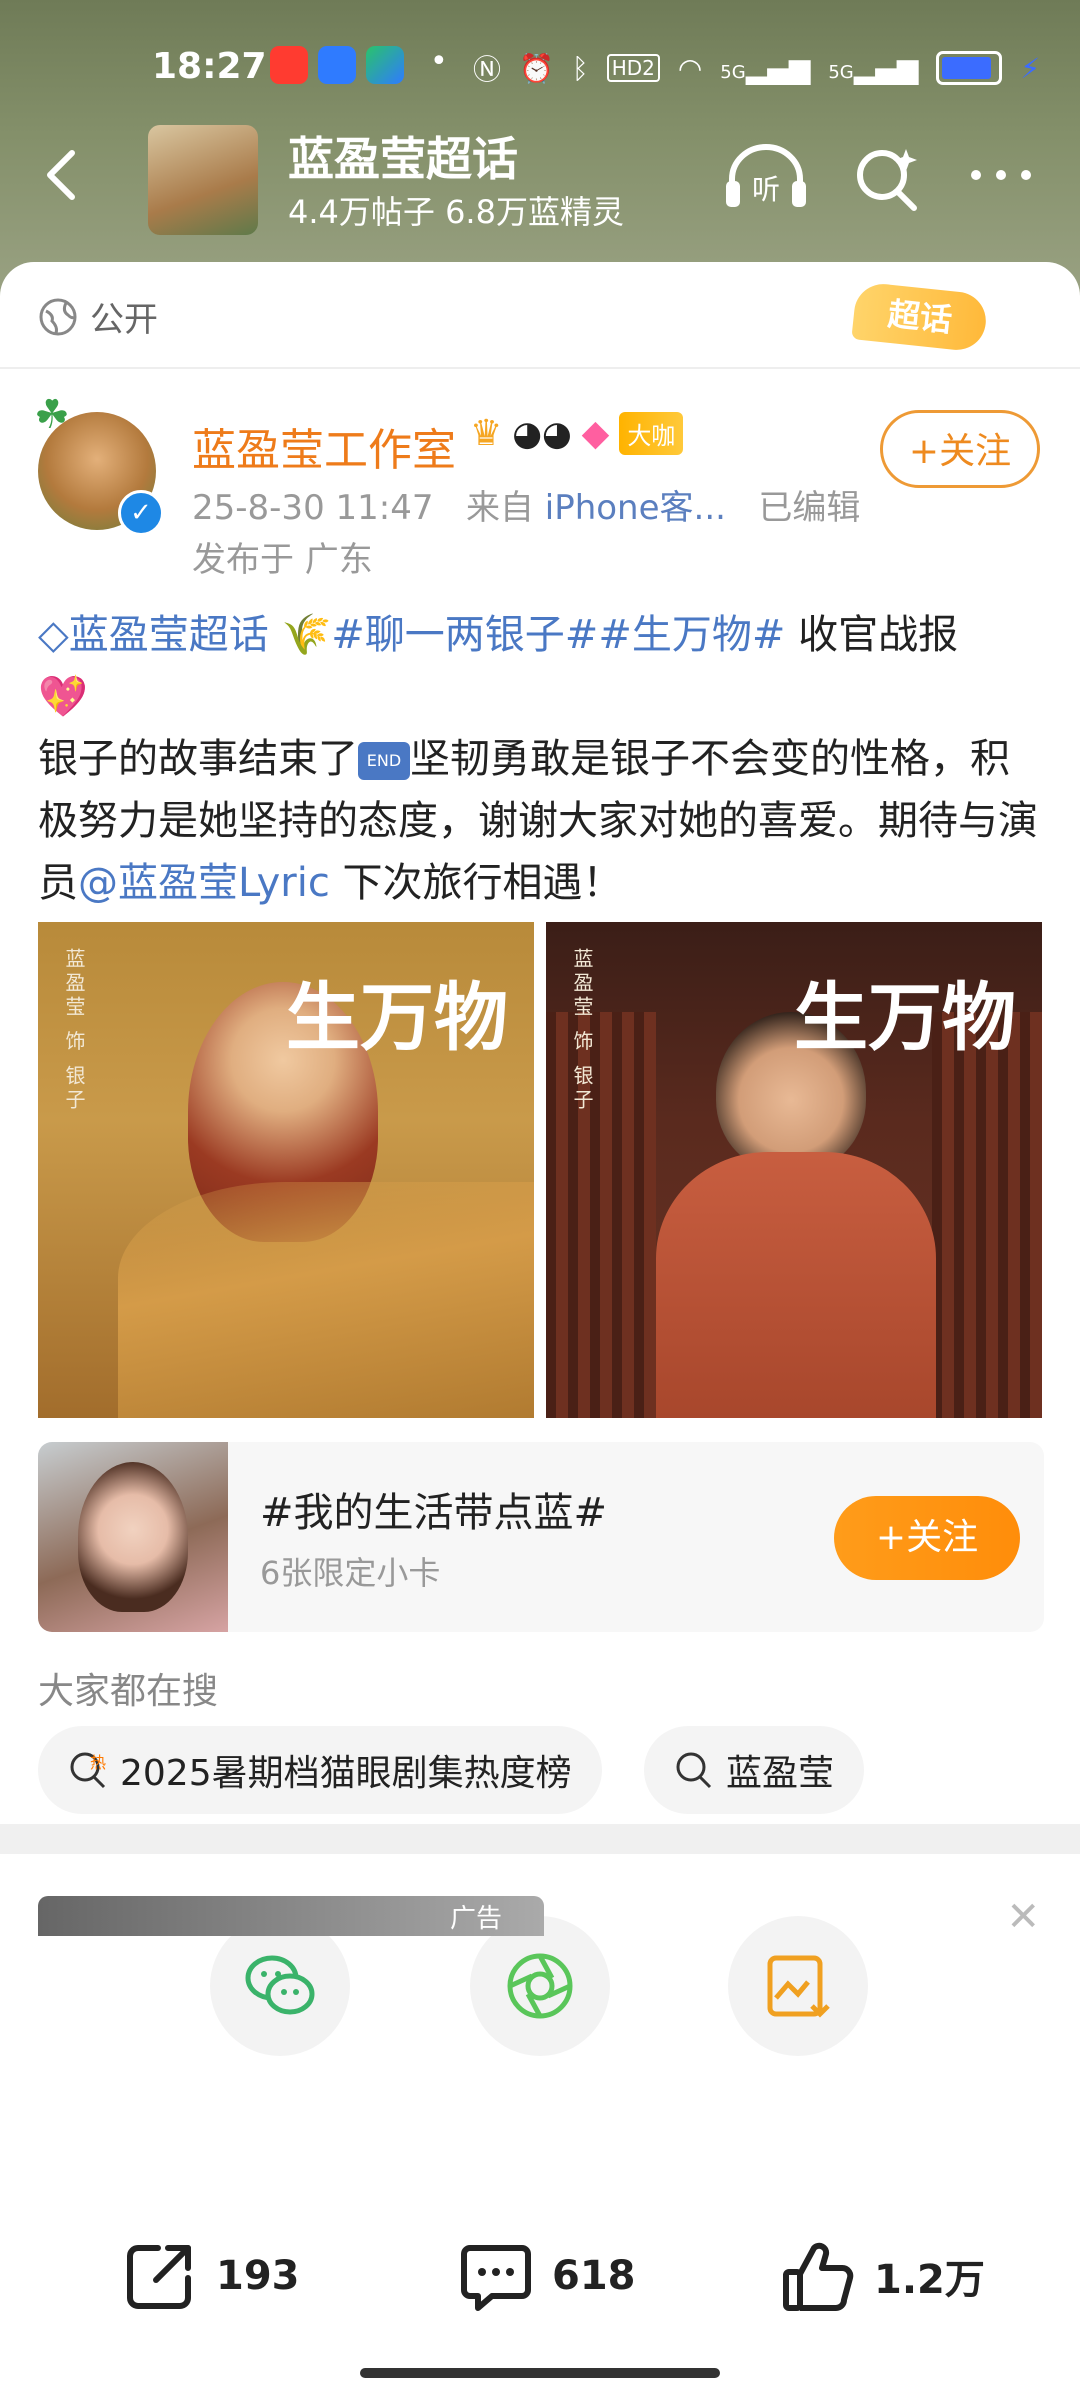 The image size is (1080, 2400). What do you see at coordinates (198, 759) in the screenshot?
I see `post-text-body-1: 银子的故事结束了` at bounding box center [198, 759].